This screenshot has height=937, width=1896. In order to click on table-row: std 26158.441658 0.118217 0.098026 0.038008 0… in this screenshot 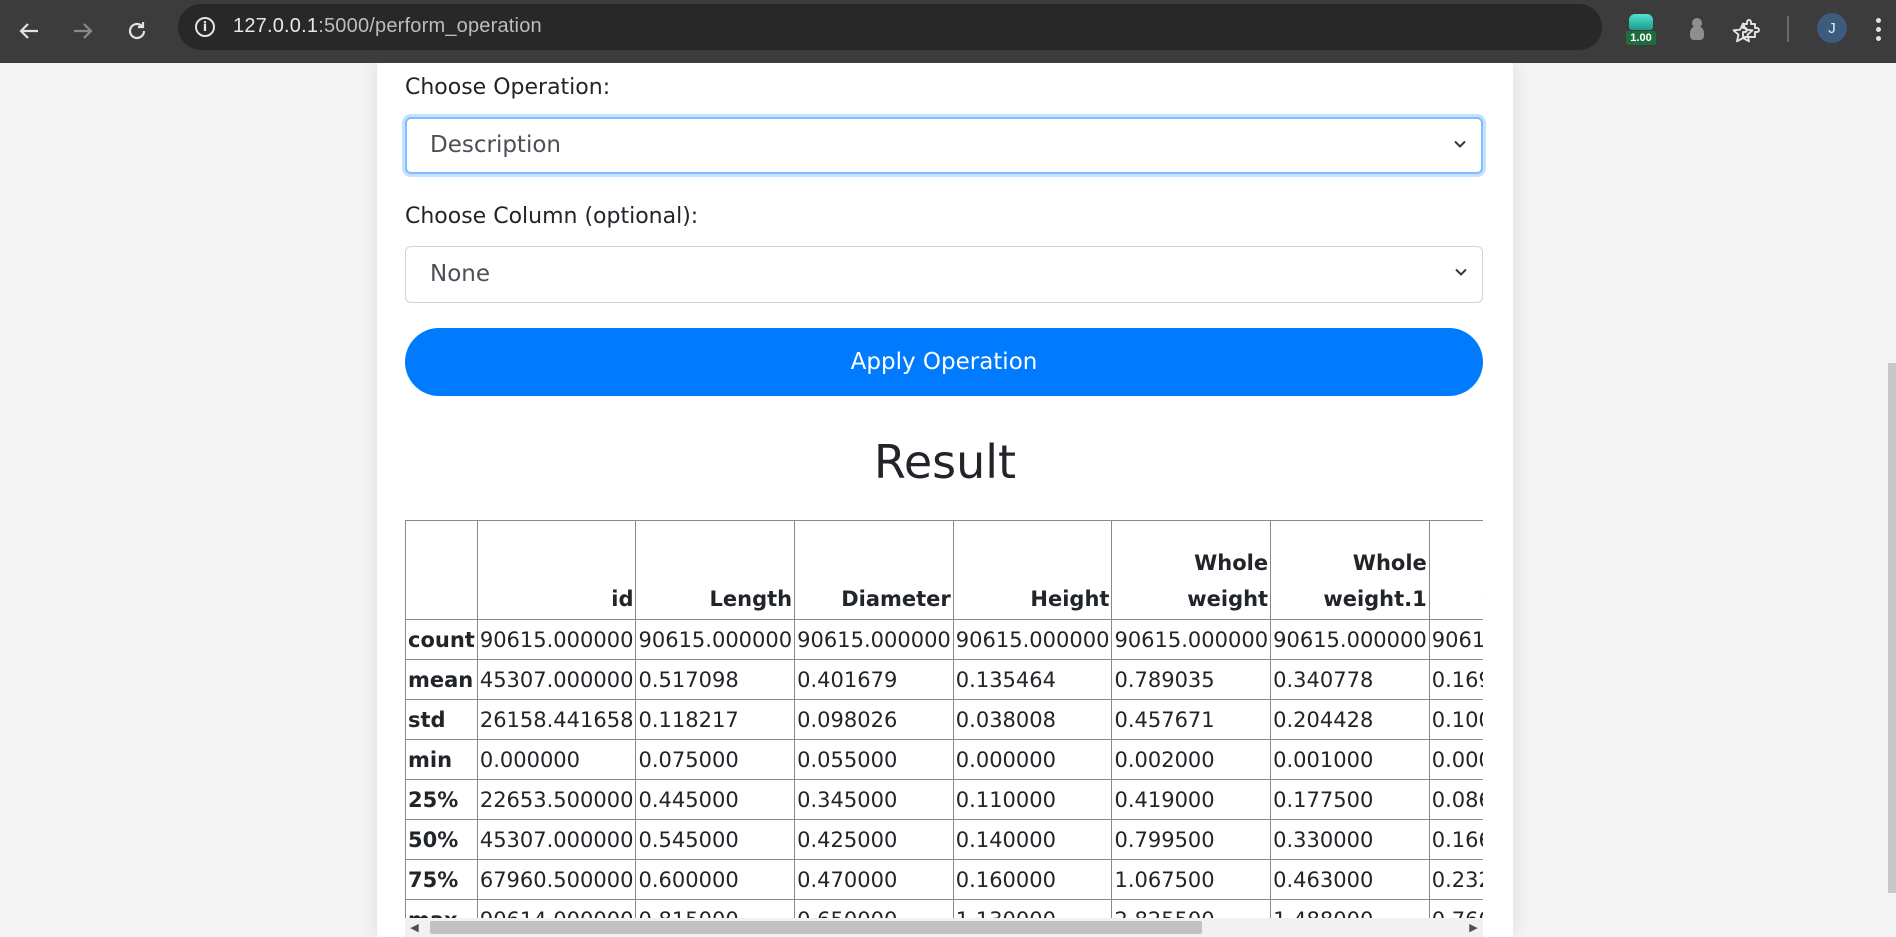, I will do `click(944, 719)`.